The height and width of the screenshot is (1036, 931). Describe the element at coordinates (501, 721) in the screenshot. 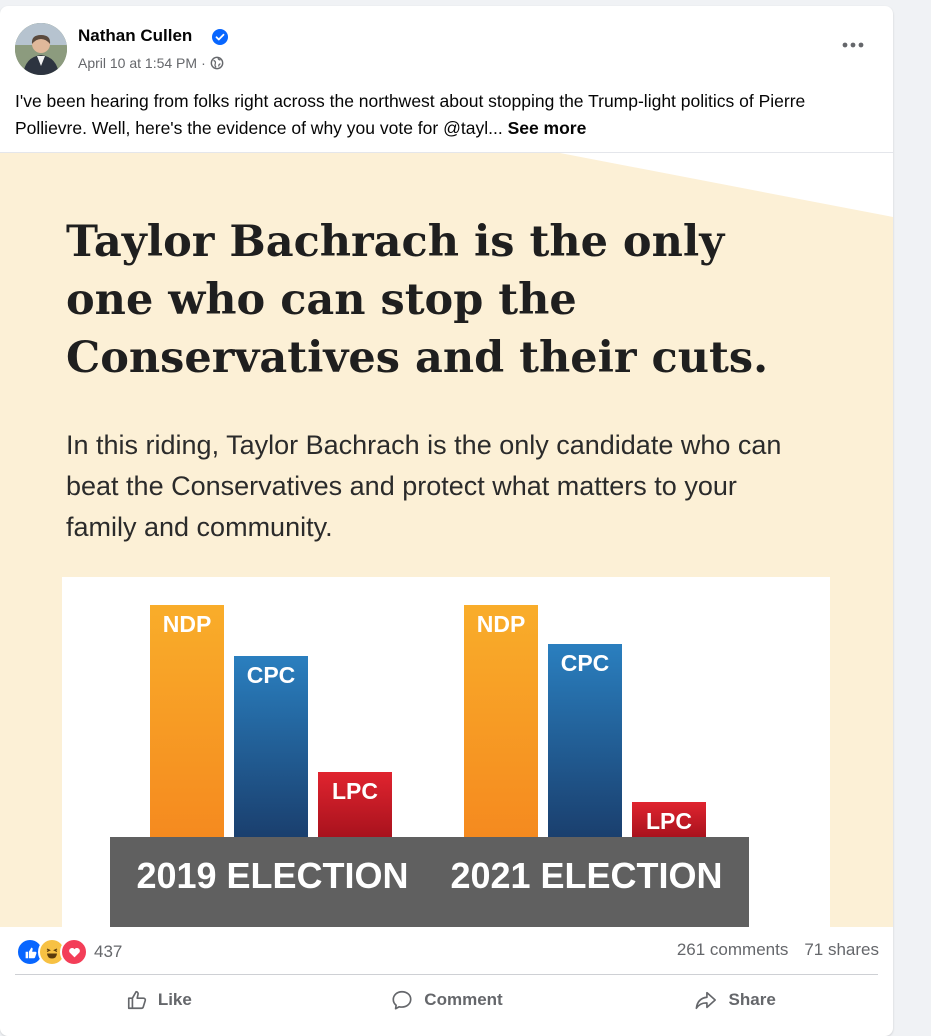

I see `bar-ndp-2: NDP` at that location.